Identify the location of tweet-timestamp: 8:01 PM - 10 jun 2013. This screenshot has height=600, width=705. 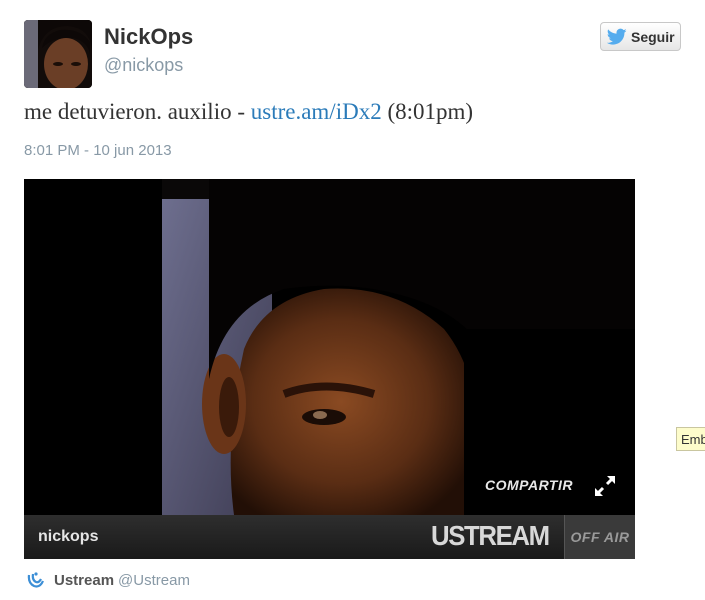
(98, 150).